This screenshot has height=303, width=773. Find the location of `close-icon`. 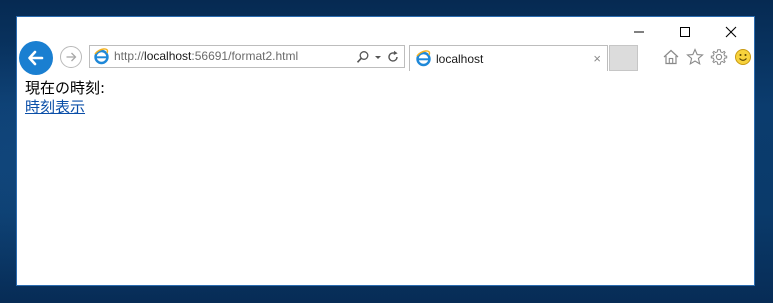

close-icon is located at coordinates (731, 32).